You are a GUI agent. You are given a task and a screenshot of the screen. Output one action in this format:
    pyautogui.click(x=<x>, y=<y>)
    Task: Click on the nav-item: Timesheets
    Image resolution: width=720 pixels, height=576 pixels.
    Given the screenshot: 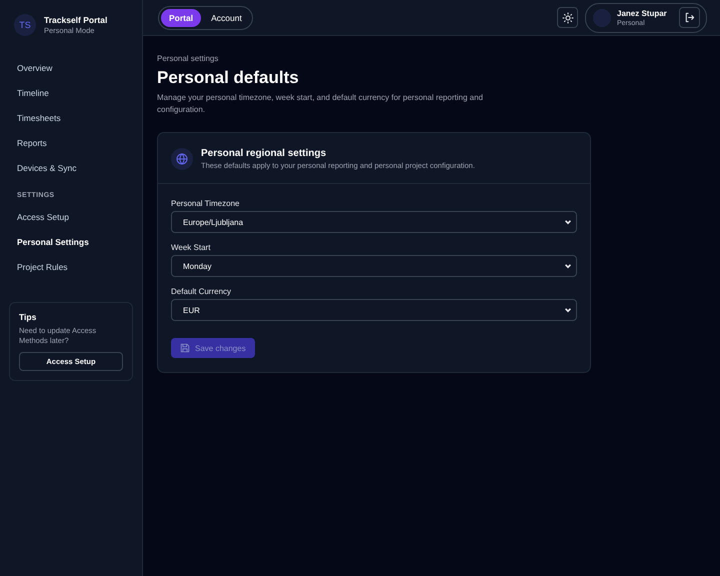 What is the action you would take?
    pyautogui.click(x=71, y=118)
    